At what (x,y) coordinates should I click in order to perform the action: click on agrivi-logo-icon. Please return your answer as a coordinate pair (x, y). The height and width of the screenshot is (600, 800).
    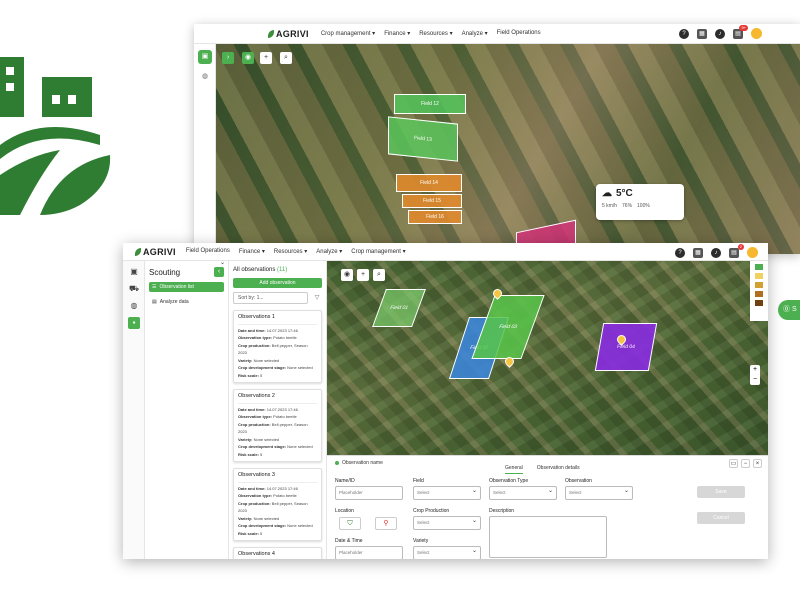
    Looking at the image, I should click on (55, 136).